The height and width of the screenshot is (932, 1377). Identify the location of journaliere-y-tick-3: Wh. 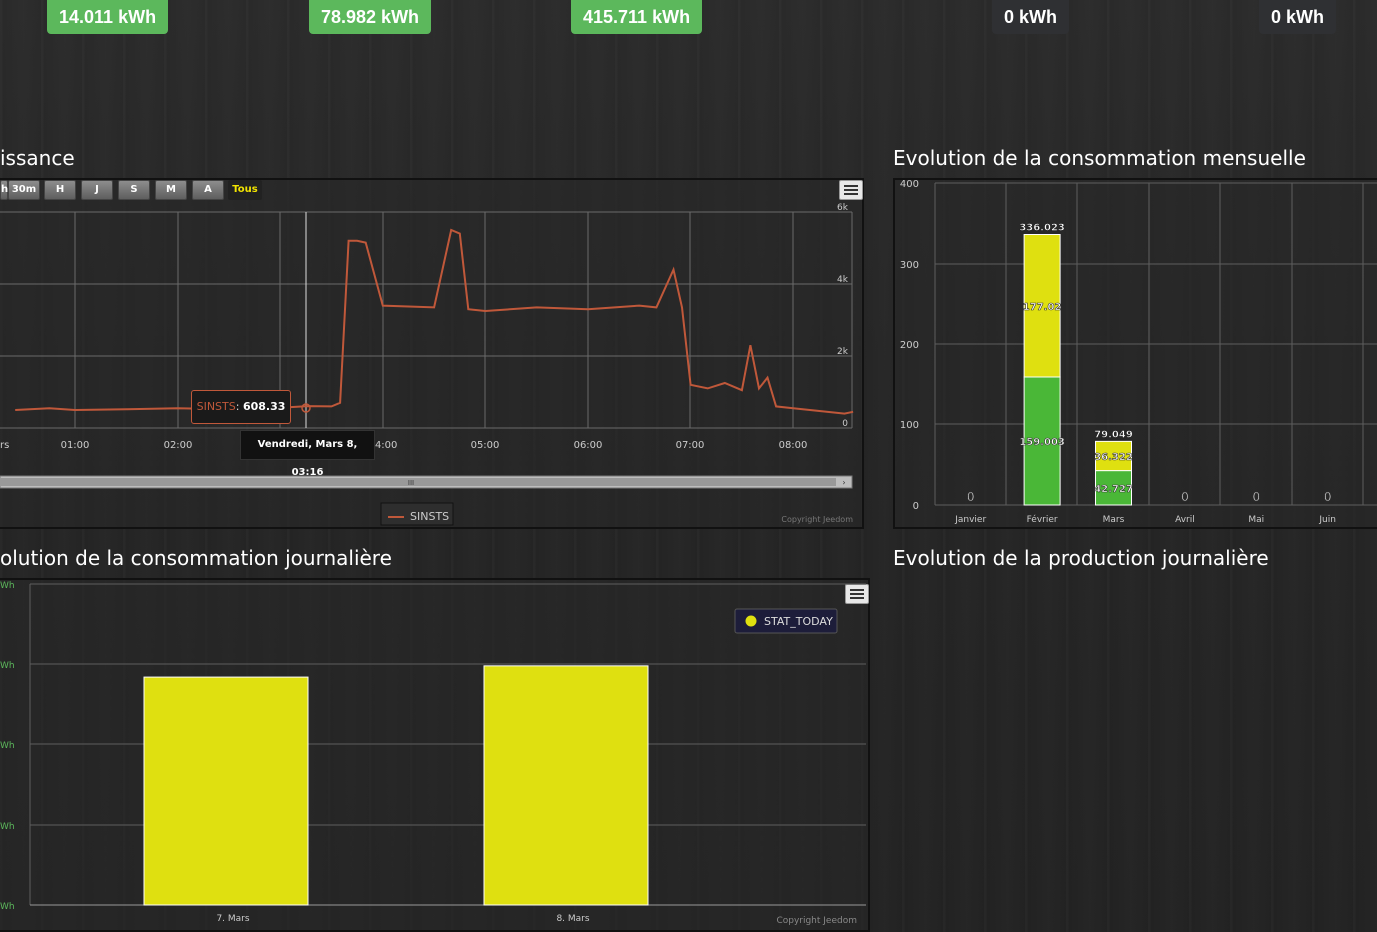
(7, 827).